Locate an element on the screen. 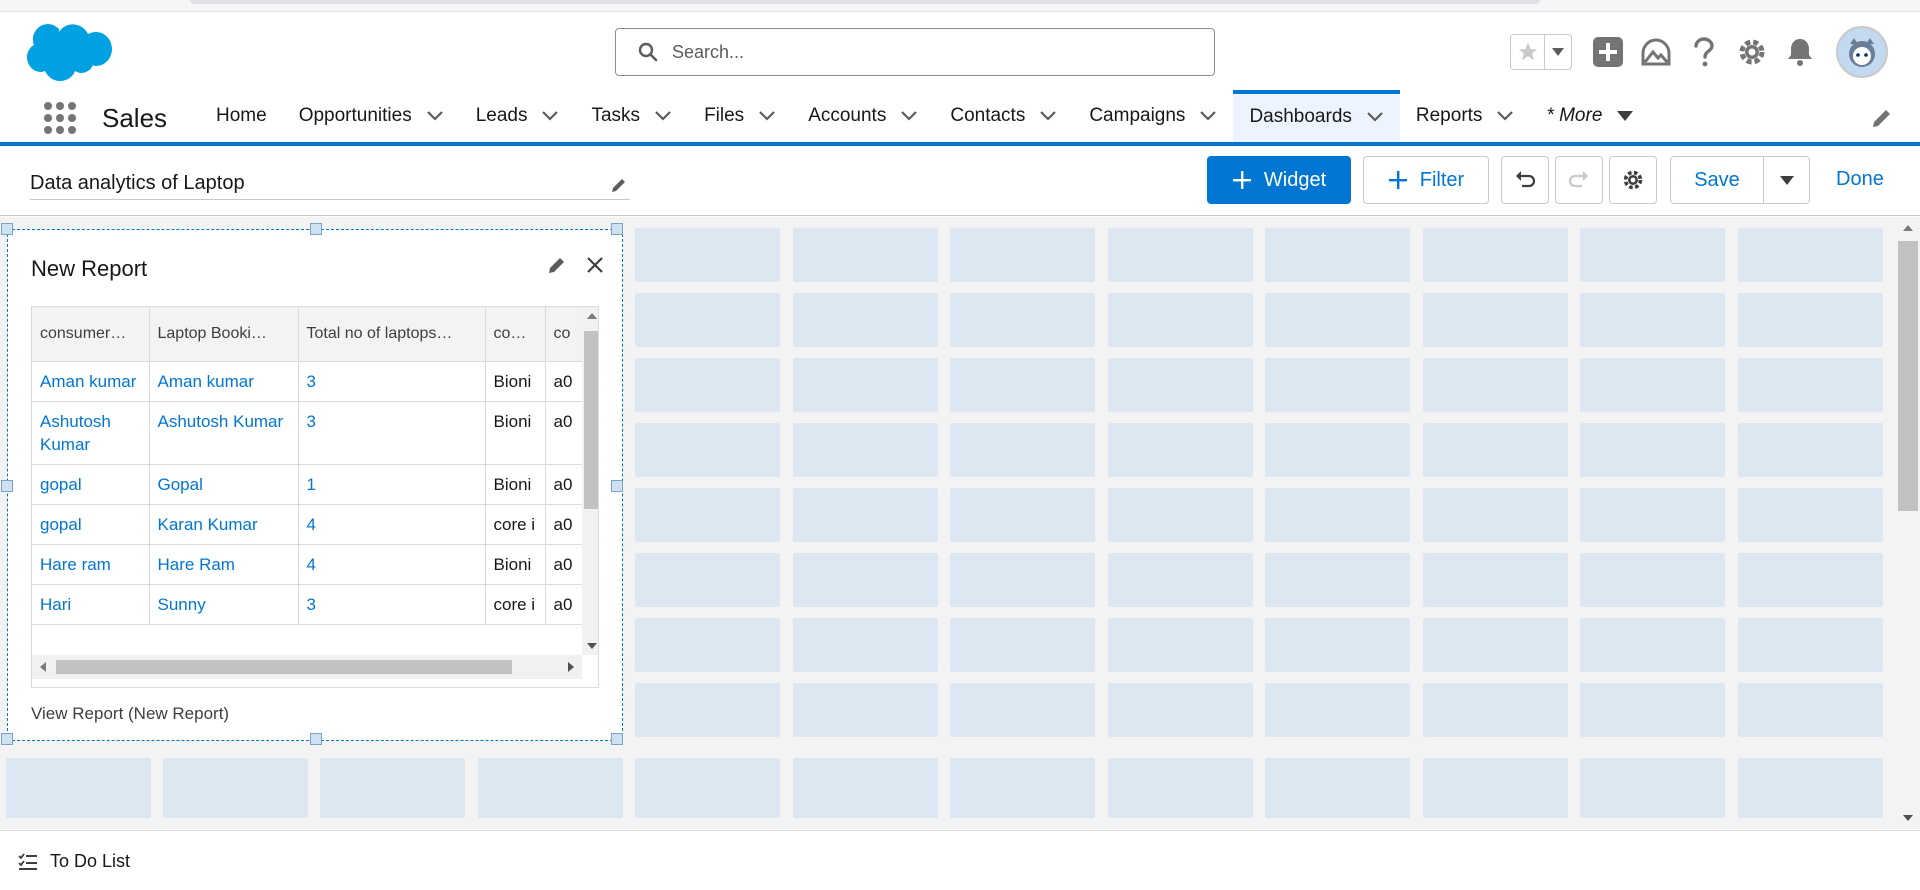  nav-item-reports: Reports is located at coordinates (1465, 116).